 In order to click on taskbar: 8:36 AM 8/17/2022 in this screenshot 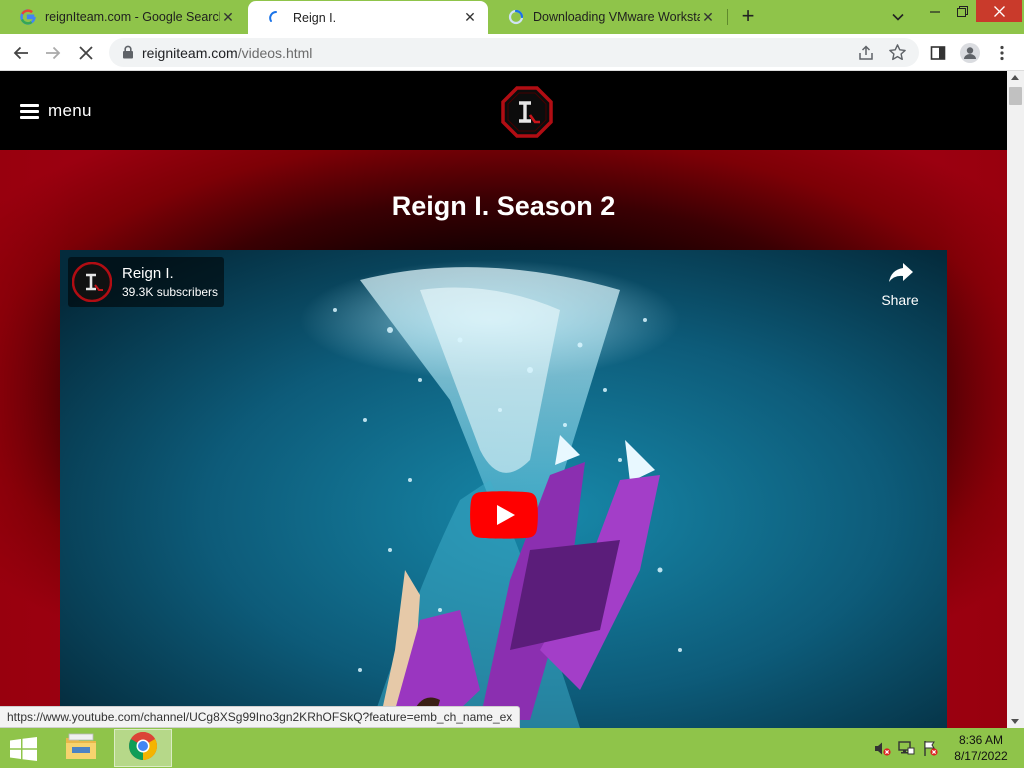, I will do `click(512, 748)`.